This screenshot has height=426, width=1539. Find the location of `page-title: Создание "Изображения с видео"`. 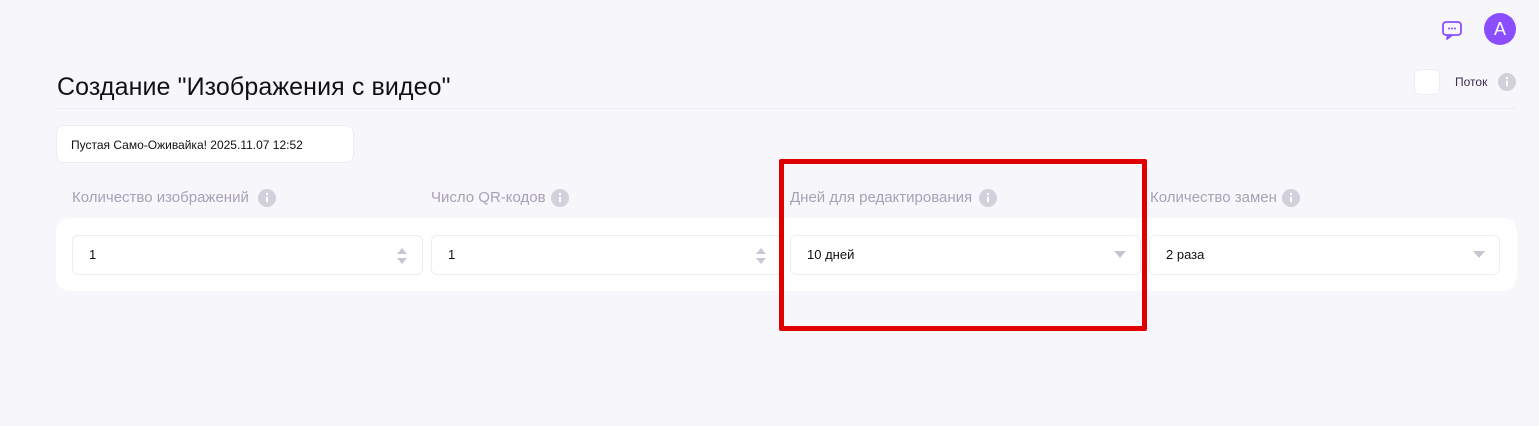

page-title: Создание "Изображения с видео" is located at coordinates (254, 87).